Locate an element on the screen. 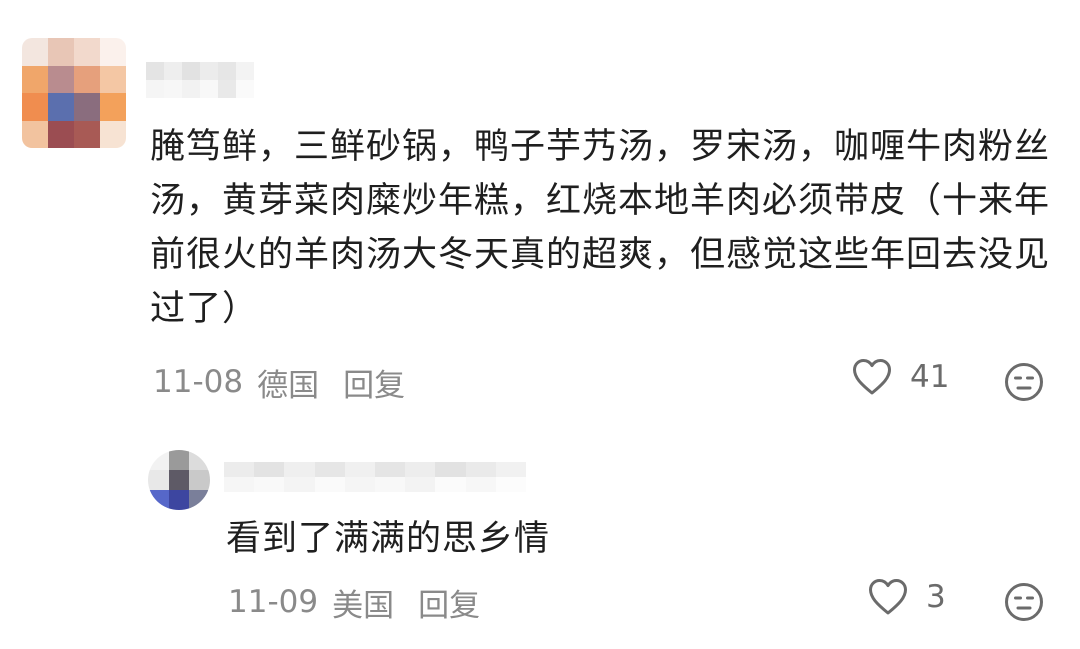  like-button: 41 is located at coordinates (900, 377).